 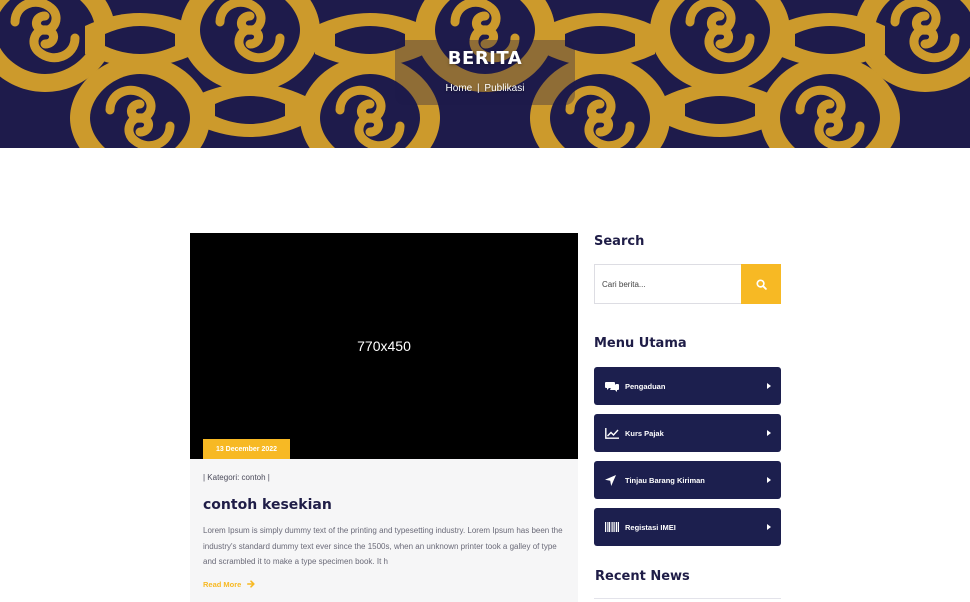 What do you see at coordinates (687, 386) in the screenshot?
I see `menu-item-pengaduan: Pengaduan` at bounding box center [687, 386].